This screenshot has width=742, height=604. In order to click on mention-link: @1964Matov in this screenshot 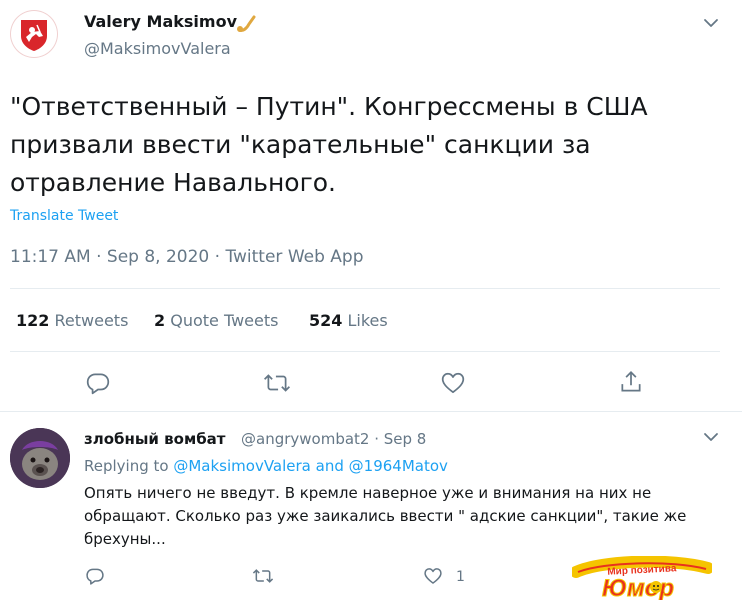, I will do `click(398, 466)`.